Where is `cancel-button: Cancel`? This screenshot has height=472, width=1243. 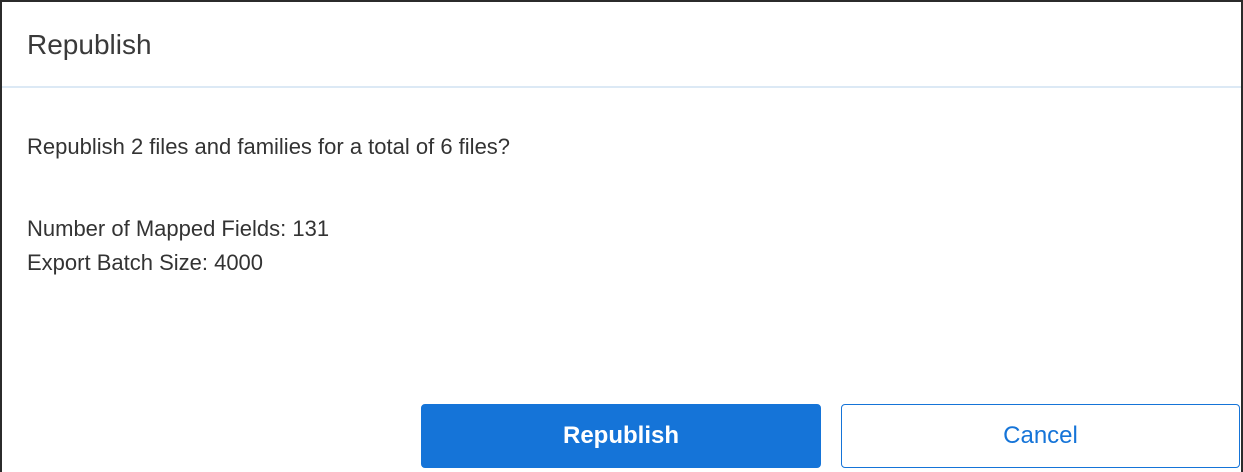
cancel-button: Cancel is located at coordinates (1040, 436).